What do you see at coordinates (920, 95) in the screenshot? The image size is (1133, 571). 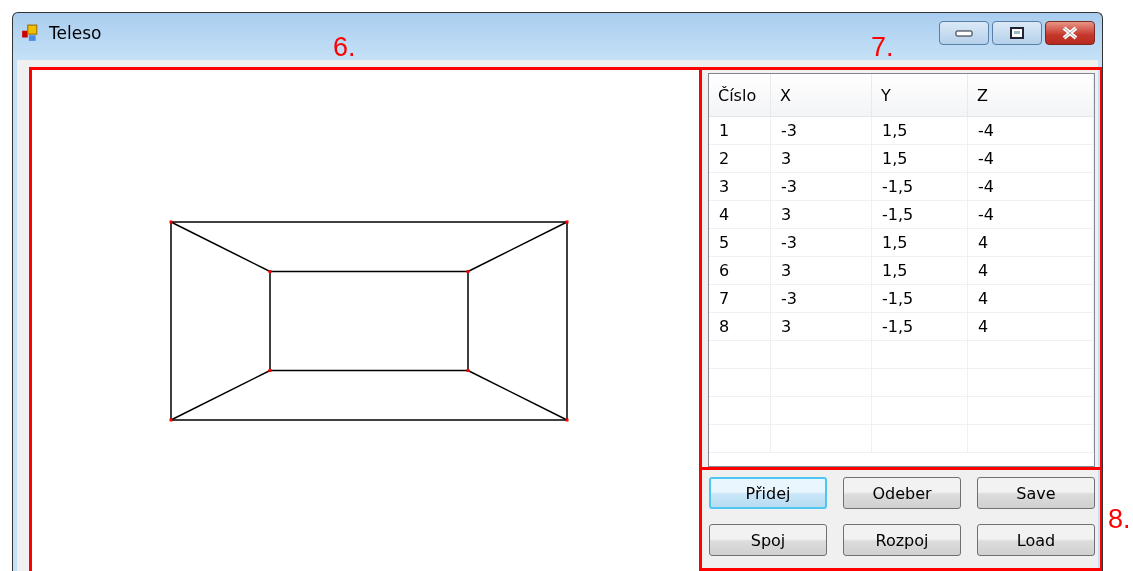 I see `column-header: Y` at bounding box center [920, 95].